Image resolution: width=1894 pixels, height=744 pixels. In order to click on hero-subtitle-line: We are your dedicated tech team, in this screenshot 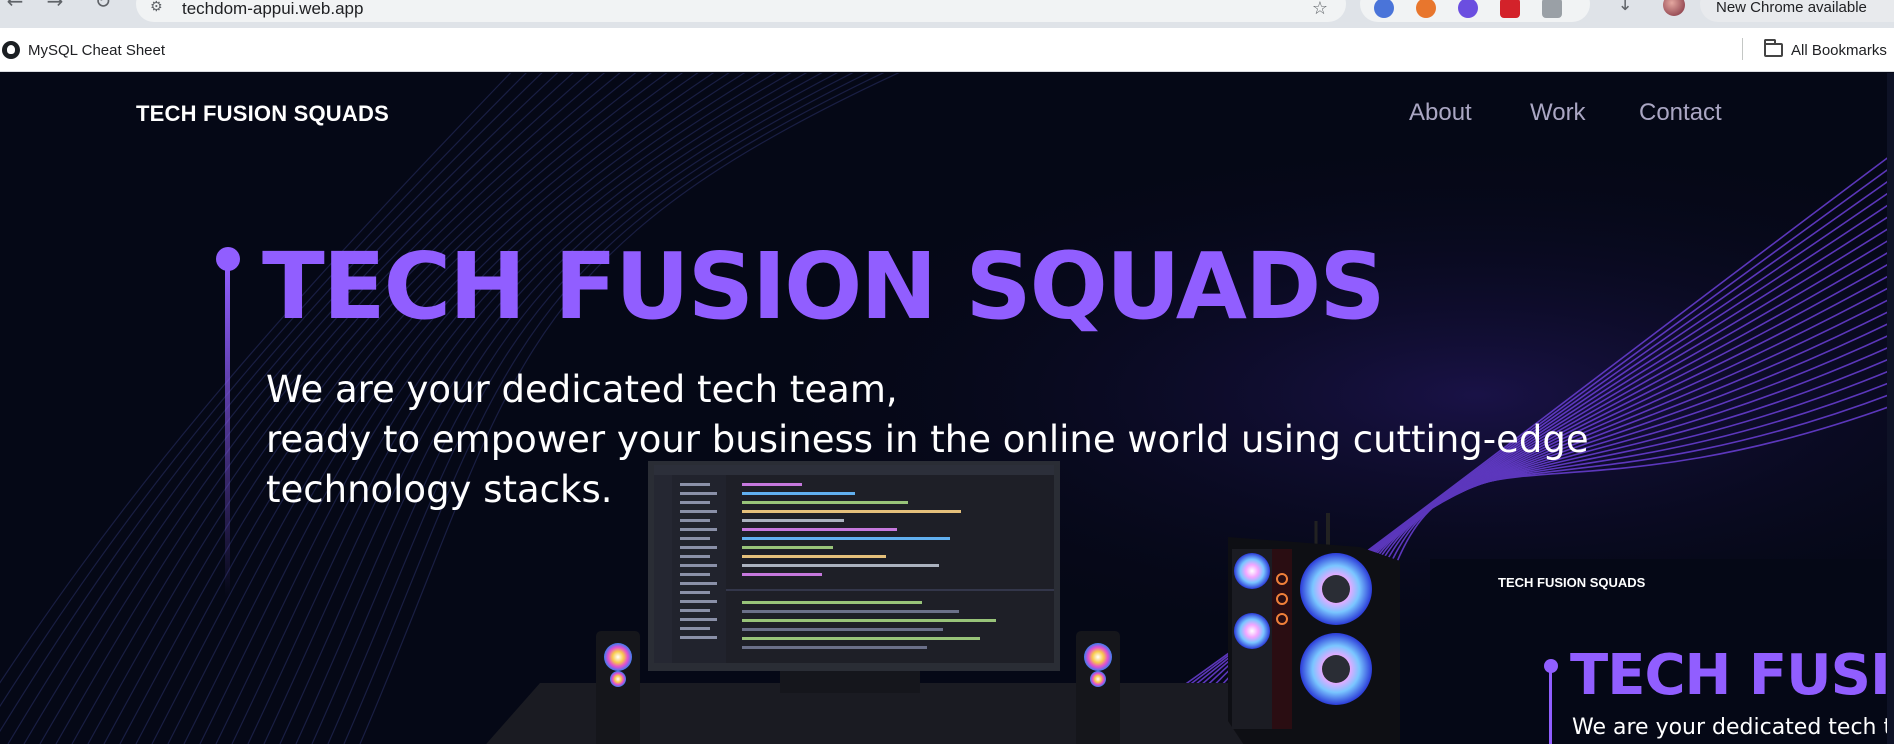, I will do `click(582, 389)`.